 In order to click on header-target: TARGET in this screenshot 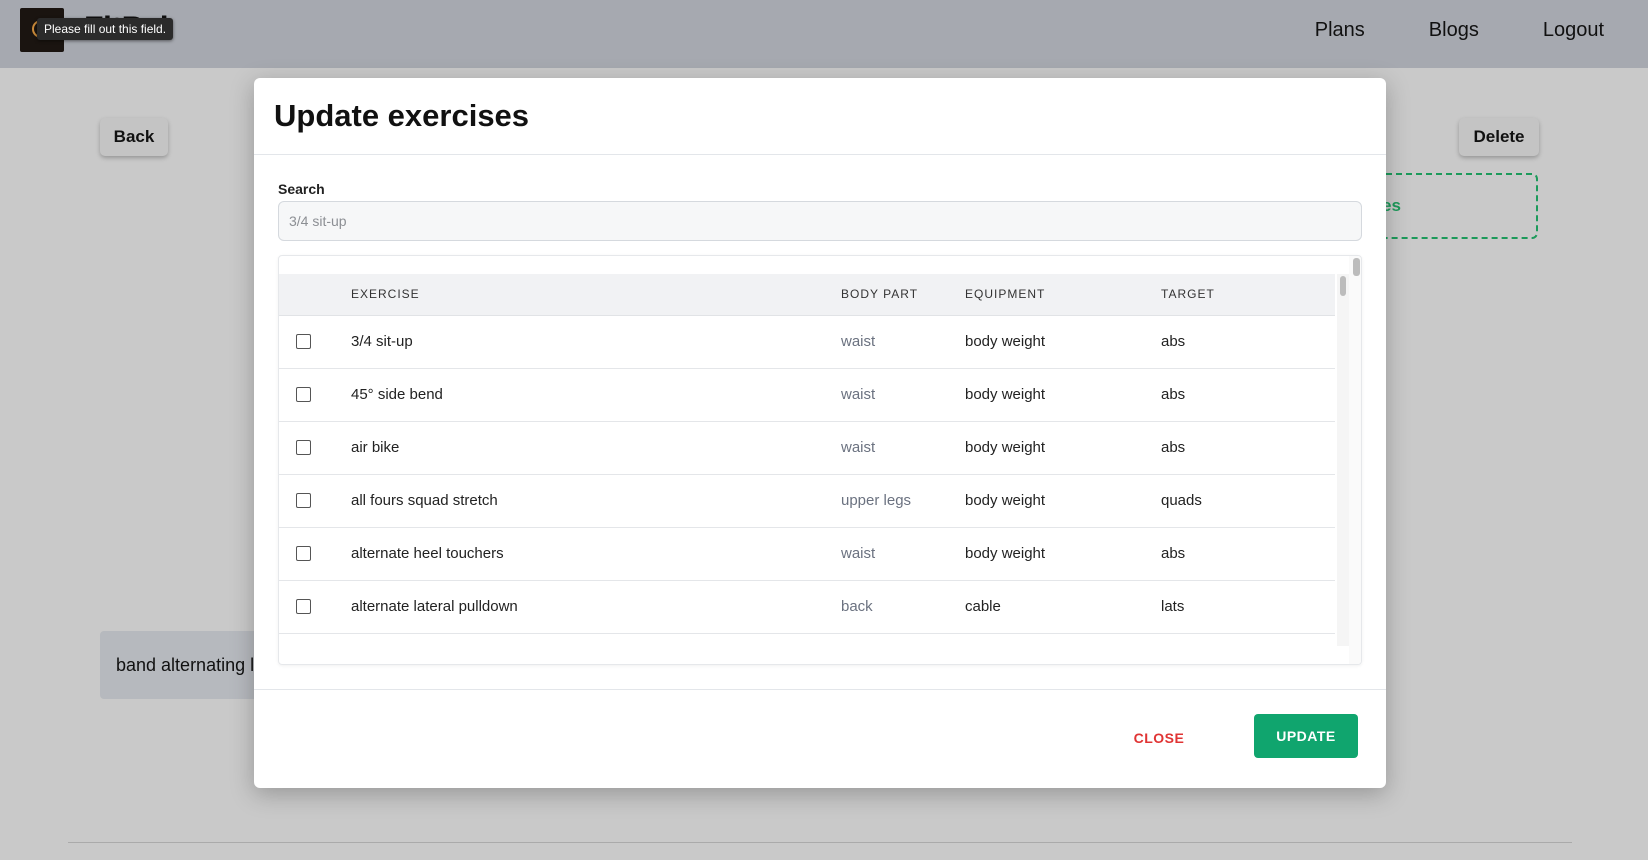, I will do `click(1248, 295)`.